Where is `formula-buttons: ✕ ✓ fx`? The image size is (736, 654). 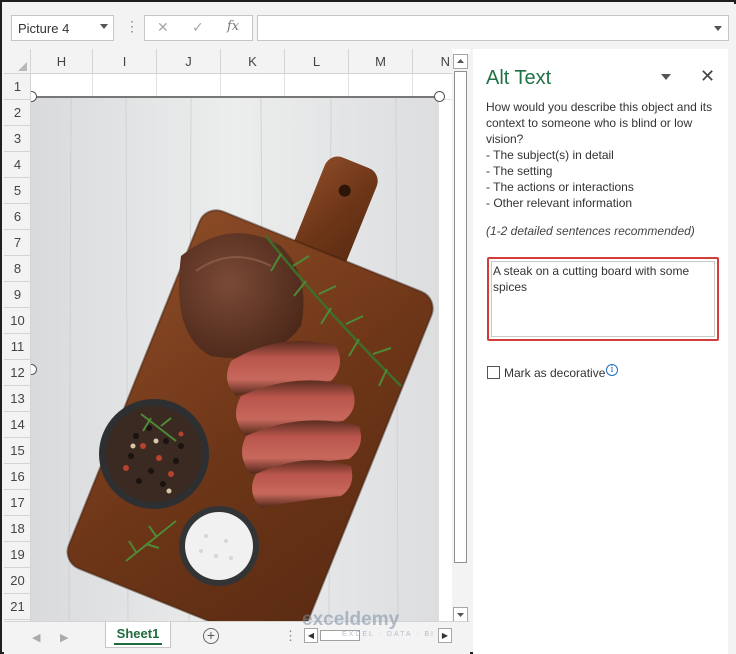 formula-buttons: ✕ ✓ fx is located at coordinates (198, 28).